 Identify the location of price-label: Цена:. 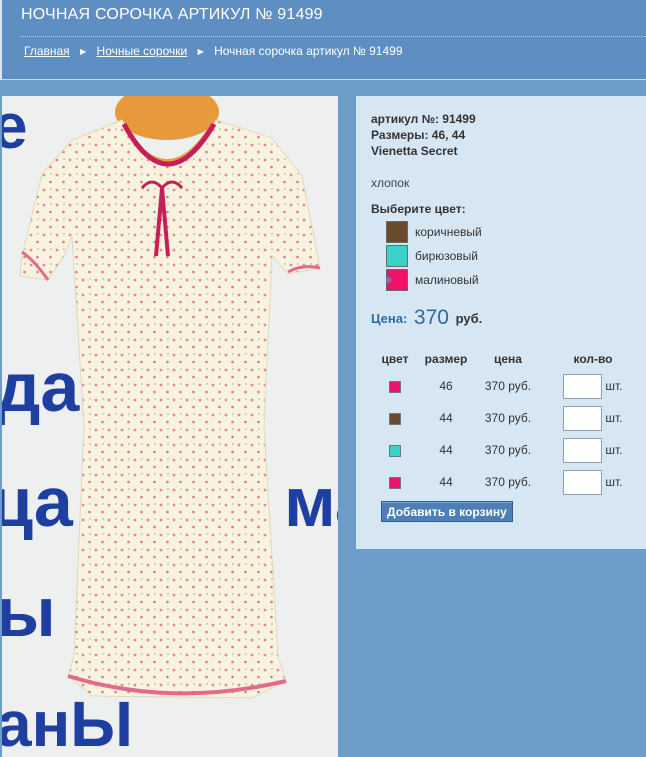
(389, 318).